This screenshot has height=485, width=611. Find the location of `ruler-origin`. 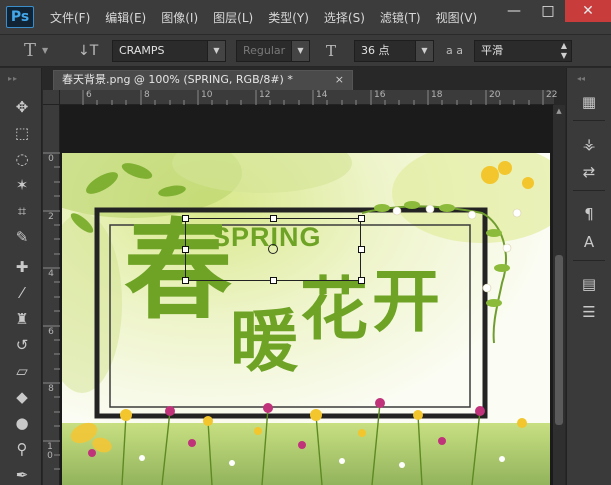

ruler-origin is located at coordinates (51, 97).